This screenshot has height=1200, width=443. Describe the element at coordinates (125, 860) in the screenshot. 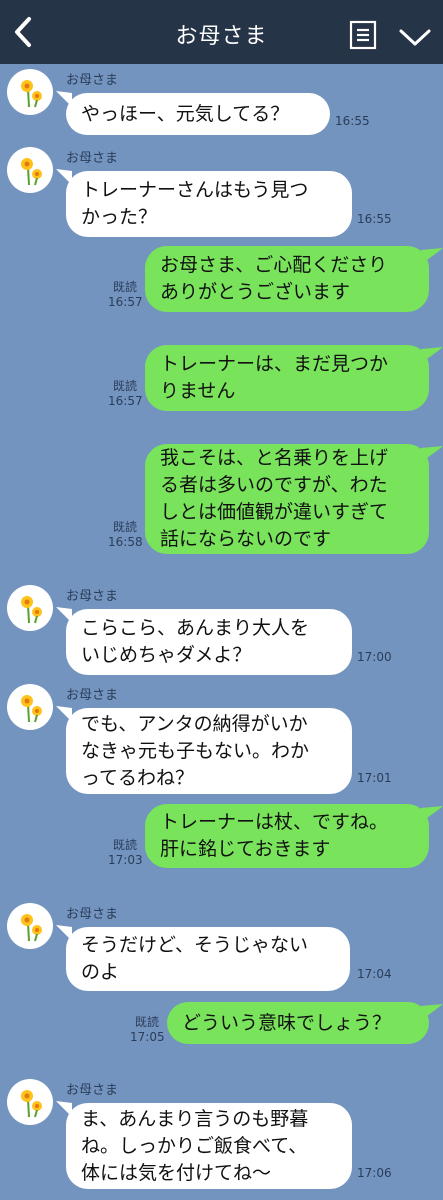

I see `message-time: 17:03` at that location.